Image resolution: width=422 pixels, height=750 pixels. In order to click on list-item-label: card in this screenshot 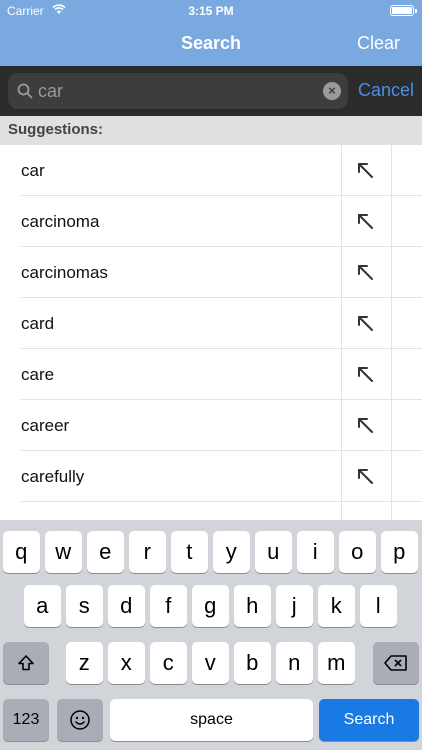, I will do `click(38, 323)`.